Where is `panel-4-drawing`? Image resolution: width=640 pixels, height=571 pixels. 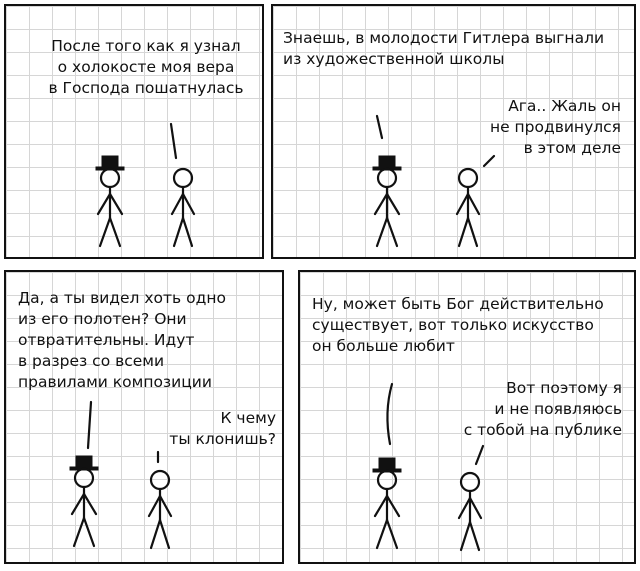 panel-4-drawing is located at coordinates (428, 467).